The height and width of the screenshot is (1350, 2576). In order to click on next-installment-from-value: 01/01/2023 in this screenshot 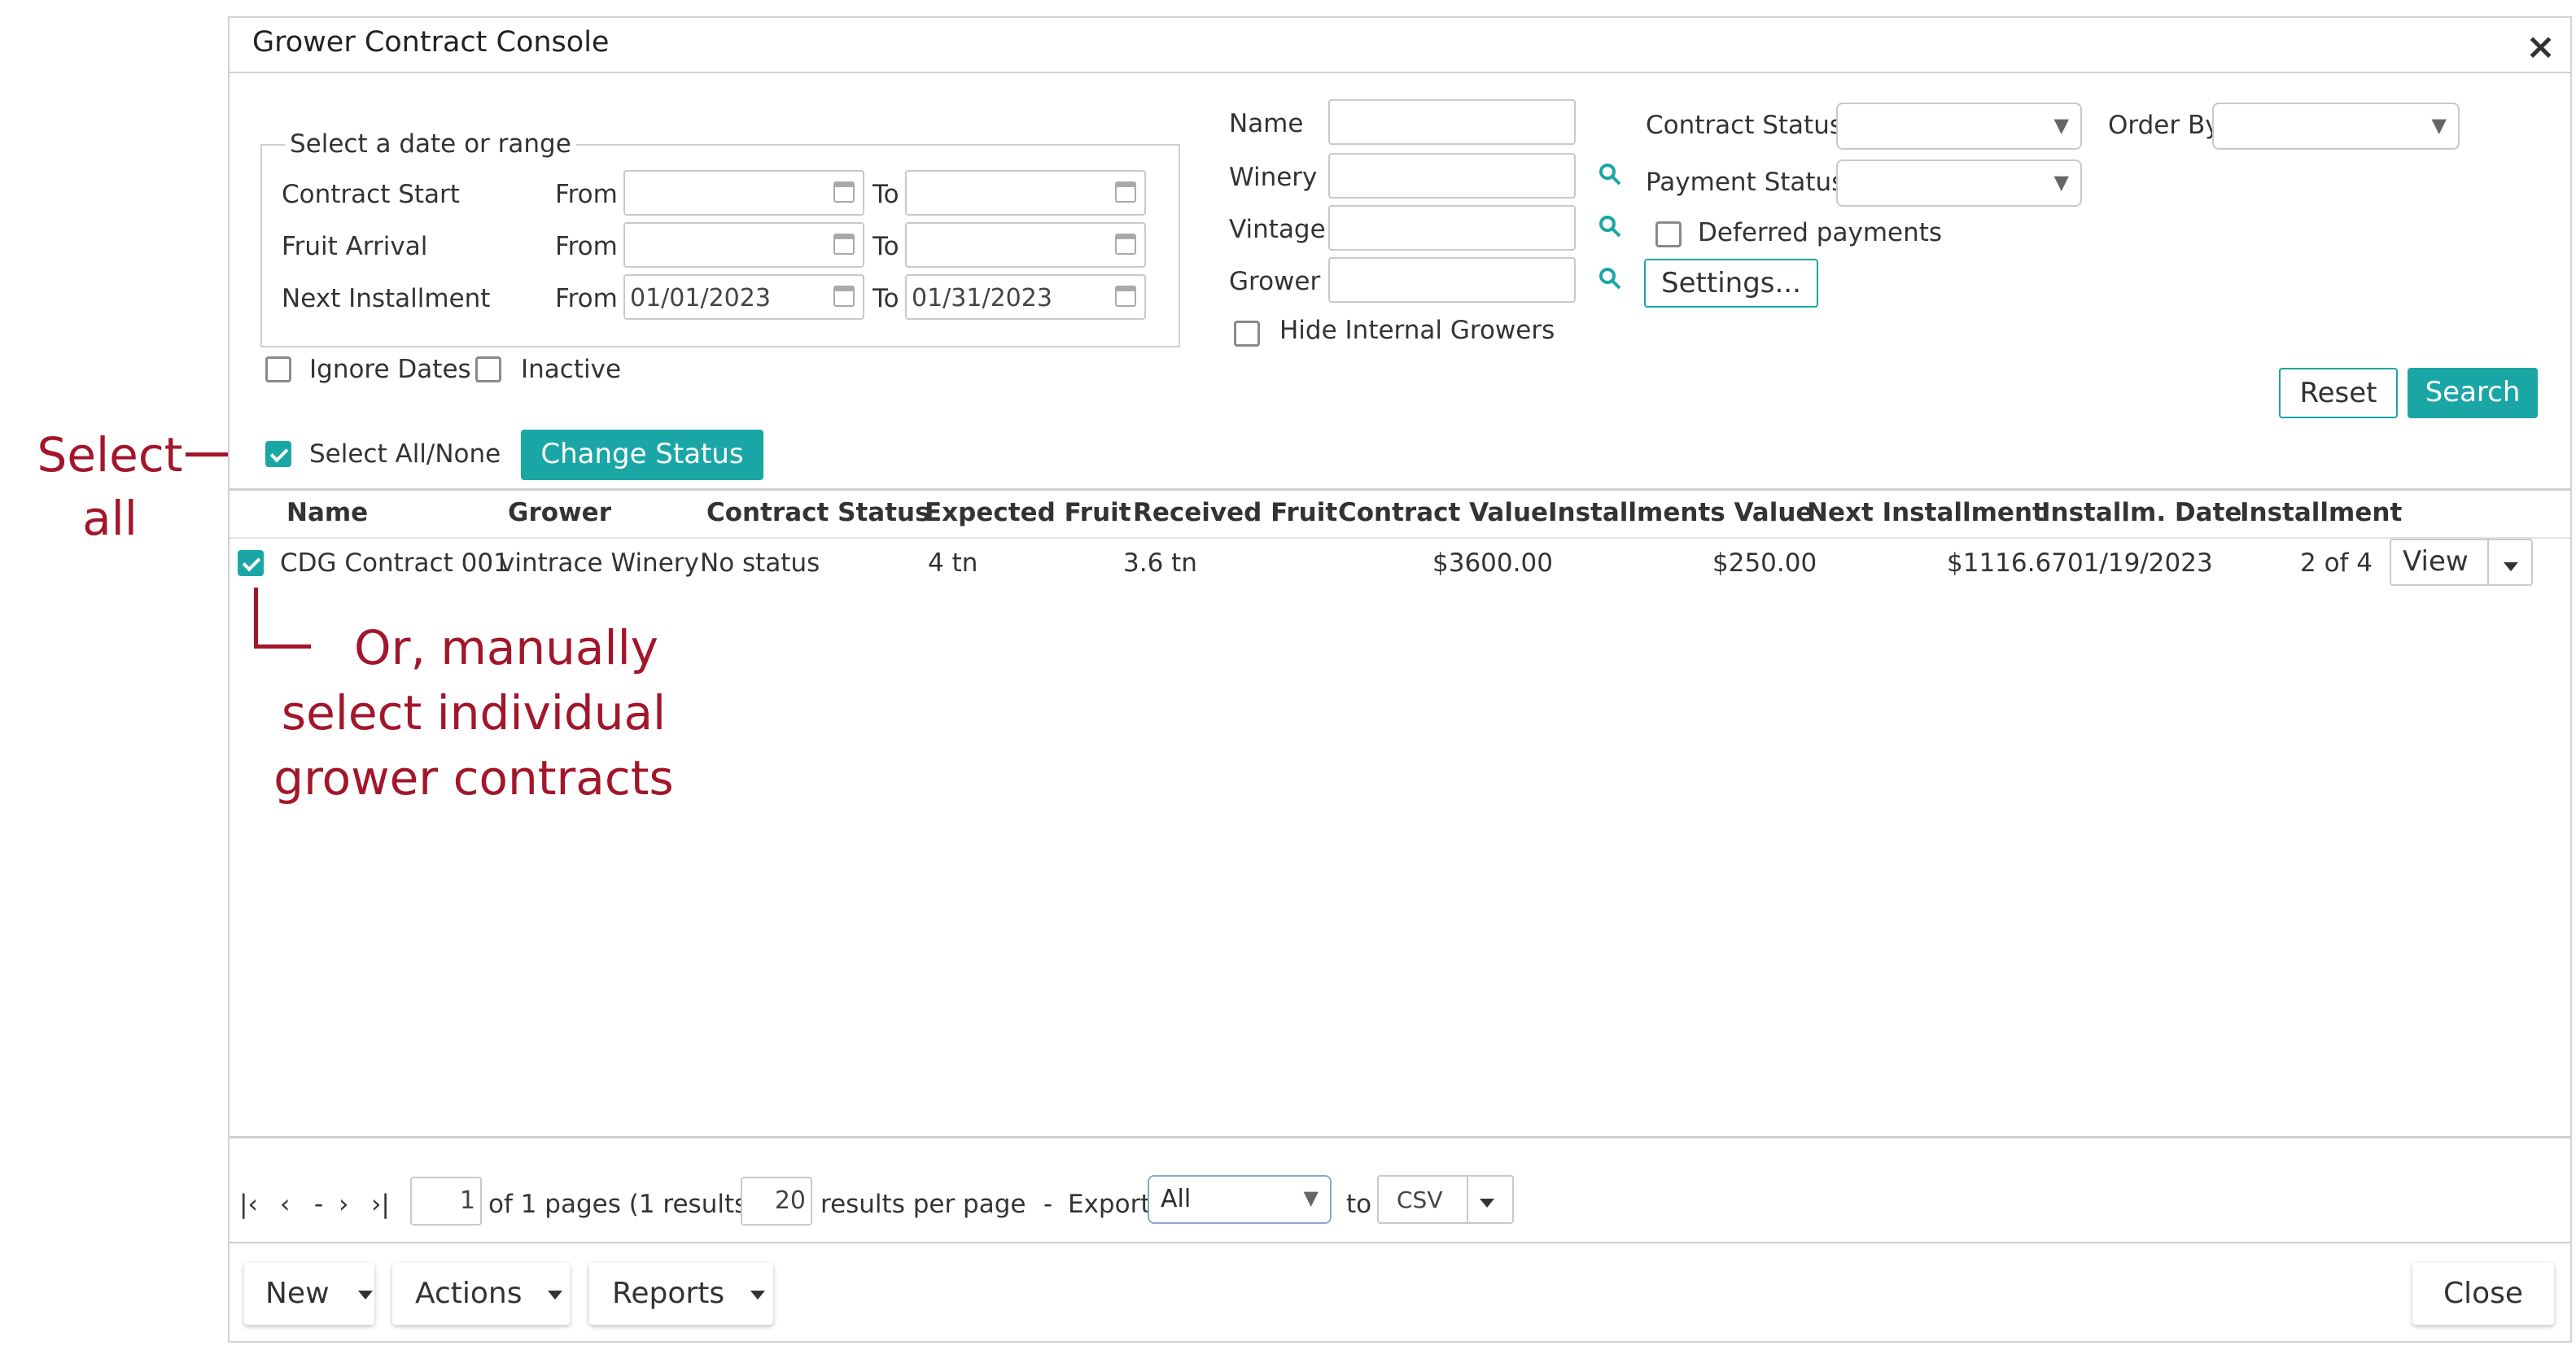, I will do `click(700, 298)`.